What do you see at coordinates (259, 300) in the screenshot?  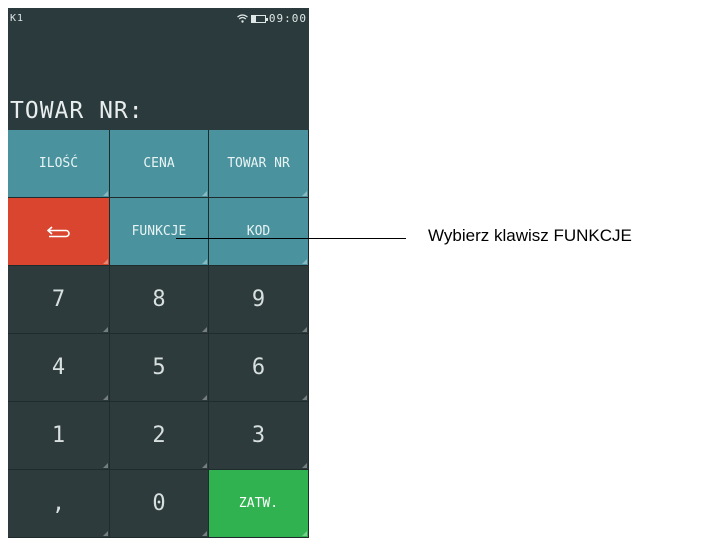 I see `key-9: 9` at bounding box center [259, 300].